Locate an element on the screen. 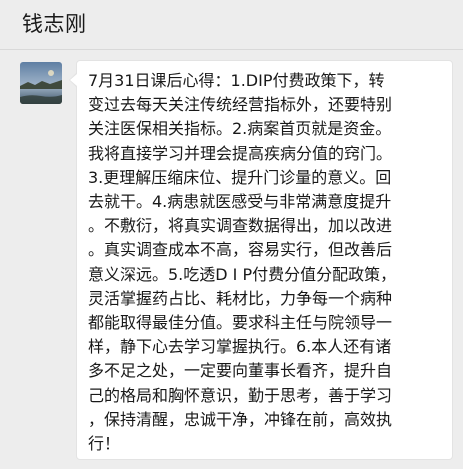 The height and width of the screenshot is (469, 463). landscape-avatar-icon is located at coordinates (41, 83).